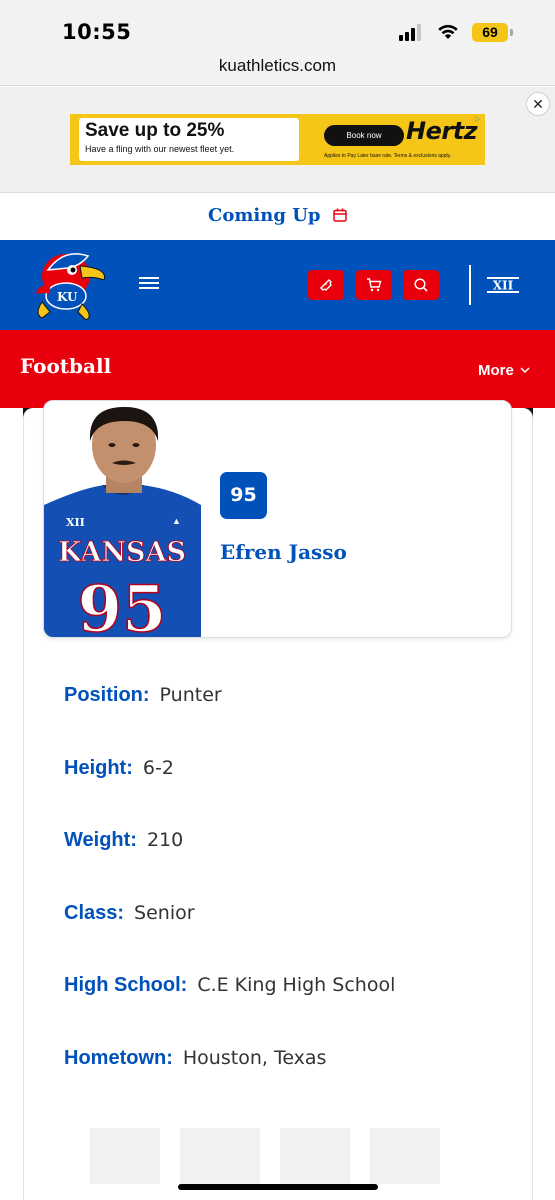  What do you see at coordinates (118, 1058) in the screenshot?
I see `bio-label: Hometown:` at bounding box center [118, 1058].